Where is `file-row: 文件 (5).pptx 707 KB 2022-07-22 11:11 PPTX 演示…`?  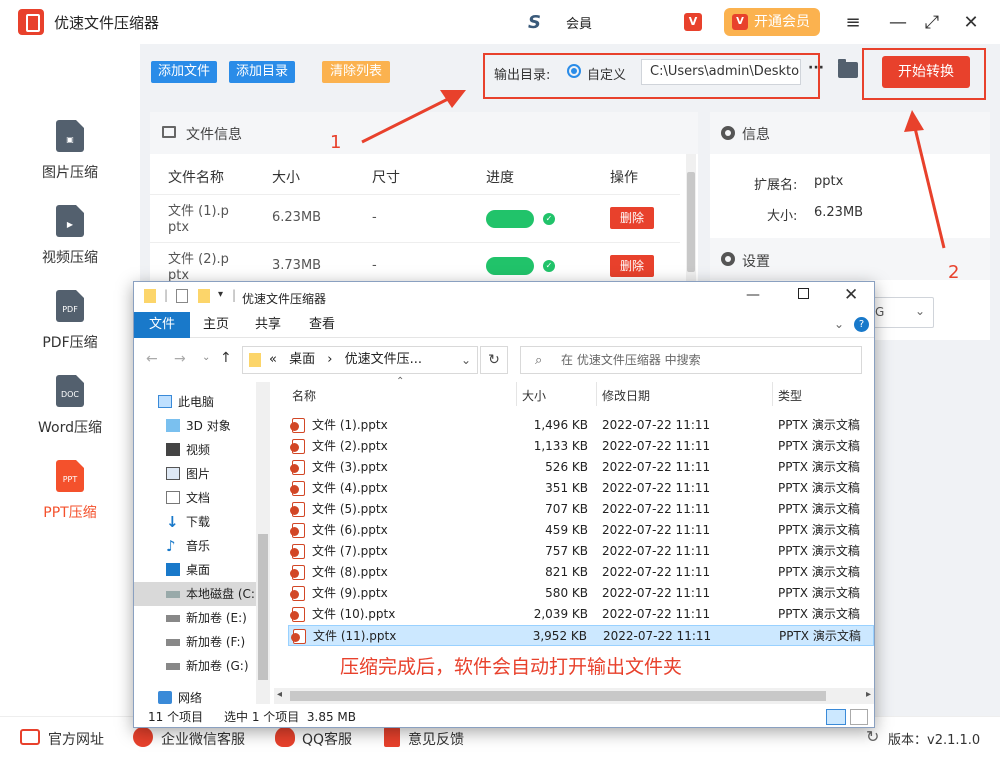
file-row: 文件 (5).pptx 707 KB 2022-07-22 11:11 PPTX 演示… is located at coordinates (581, 509).